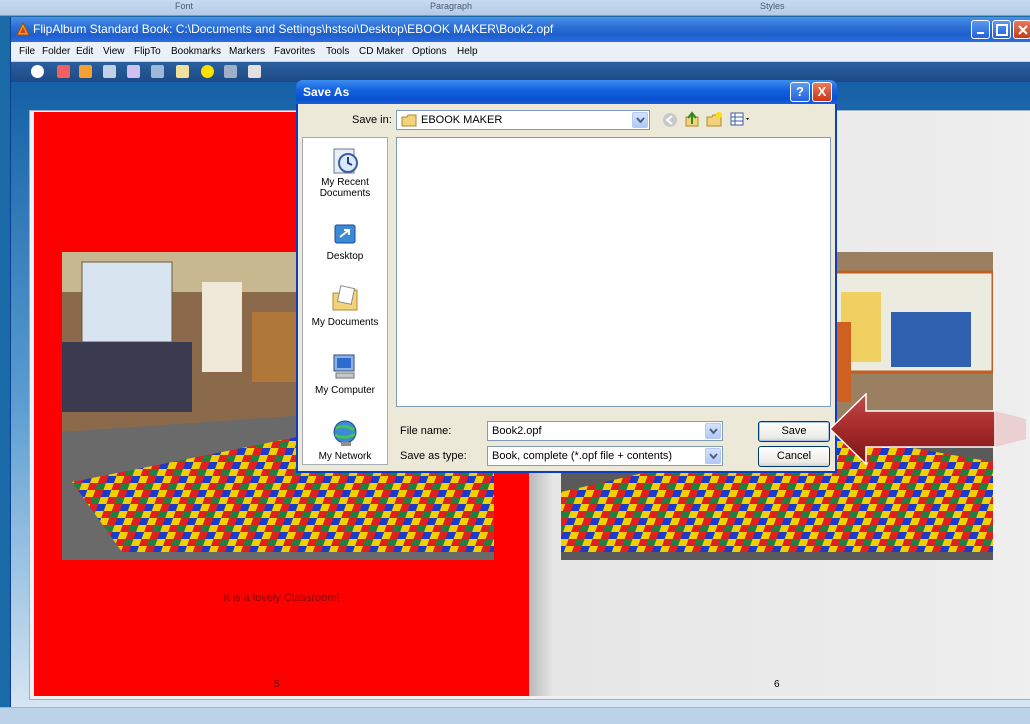  I want to click on save-as-type-label: Save as type:, so click(433, 456).